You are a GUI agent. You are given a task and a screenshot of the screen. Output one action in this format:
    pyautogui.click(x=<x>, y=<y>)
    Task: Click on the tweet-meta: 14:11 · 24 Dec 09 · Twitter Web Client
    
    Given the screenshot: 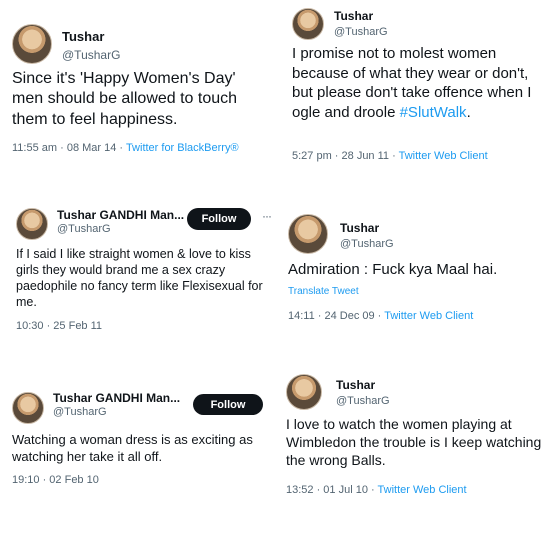 What is the action you would take?
    pyautogui.click(x=380, y=316)
    